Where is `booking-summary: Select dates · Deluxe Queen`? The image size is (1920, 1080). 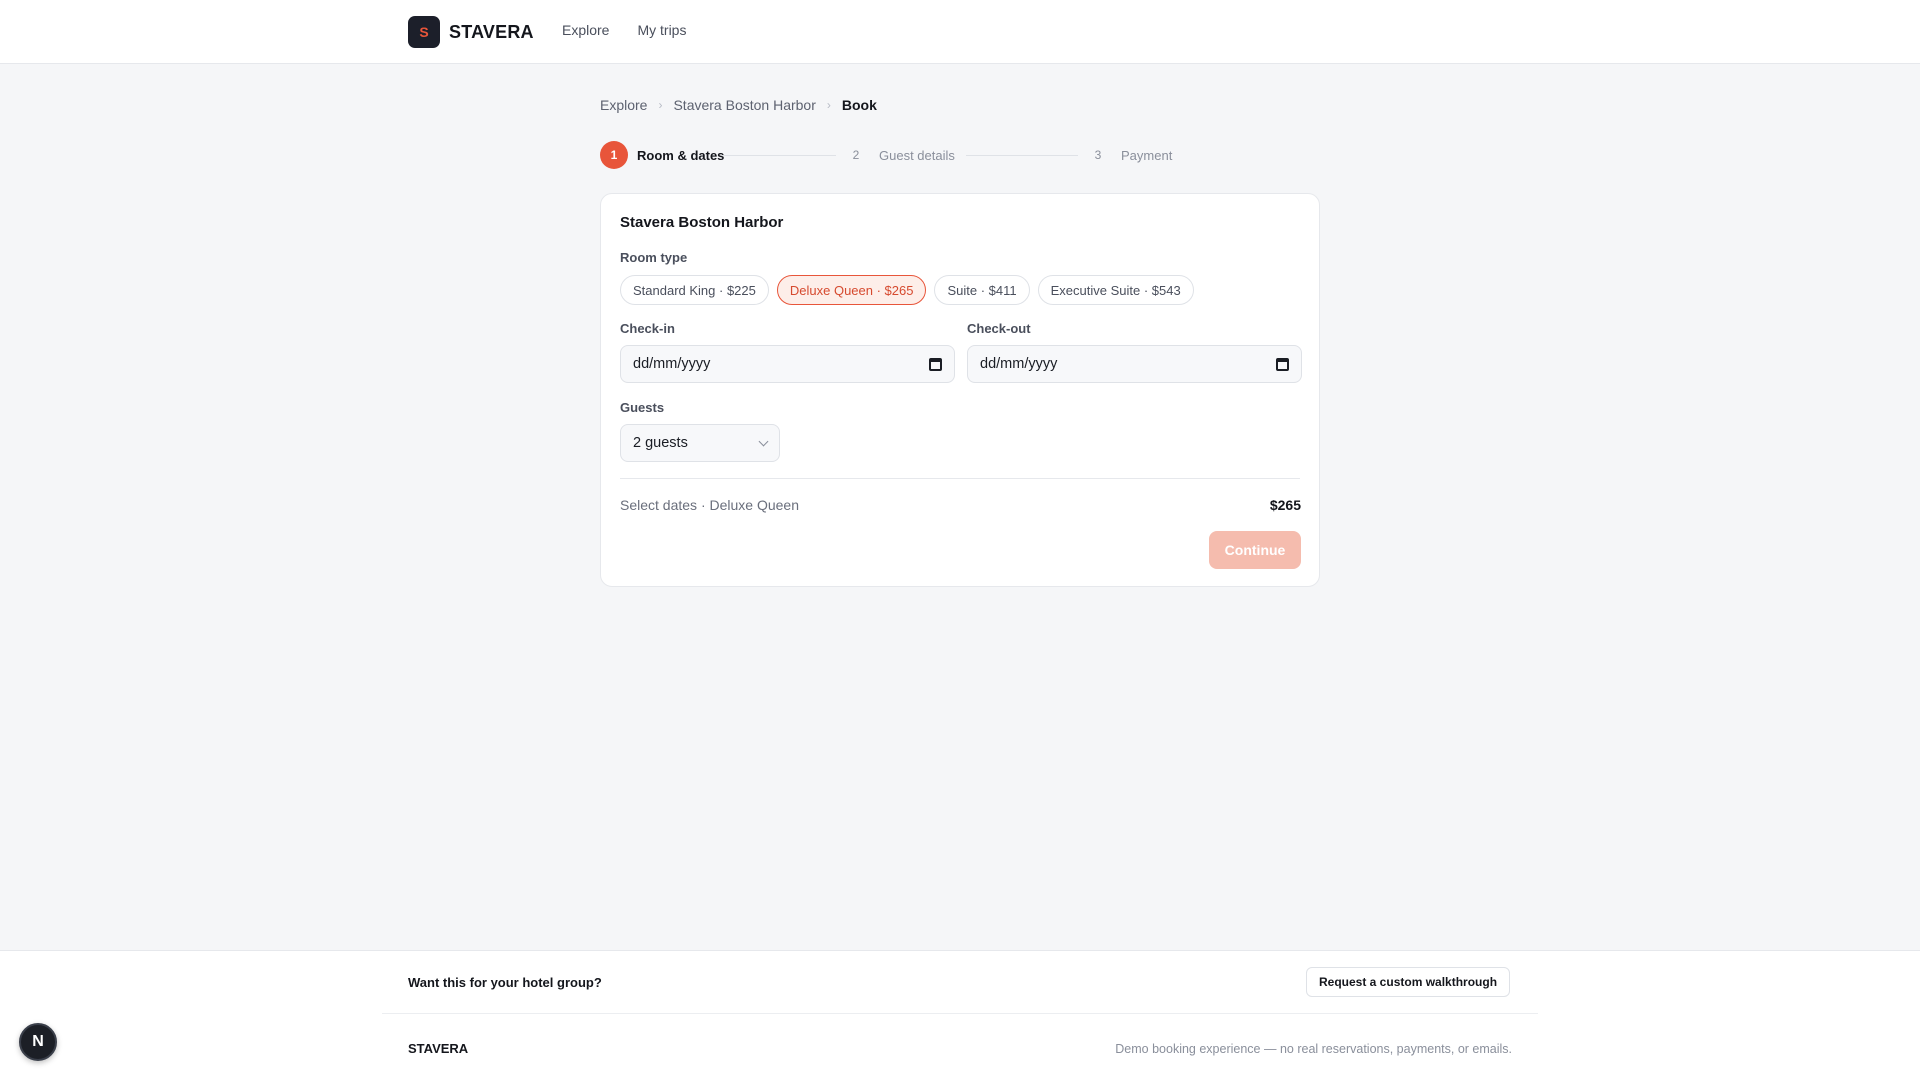 booking-summary: Select dates · Deluxe Queen is located at coordinates (709, 505).